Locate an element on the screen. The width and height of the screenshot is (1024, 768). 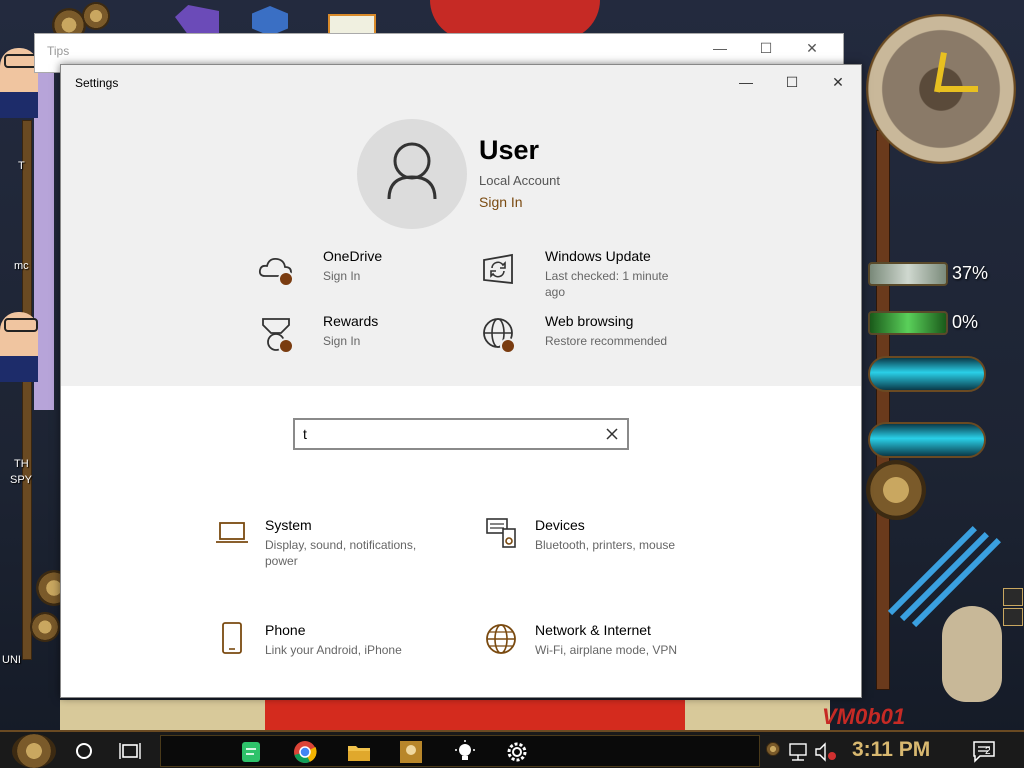
phone-icon is located at coordinates (232, 638).